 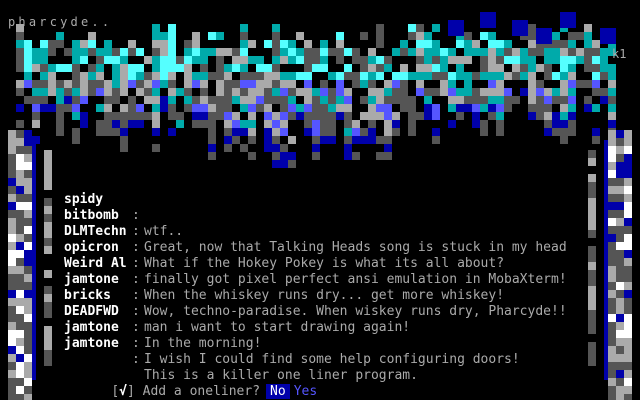 I want to click on option-yes-button: Yes, so click(x=305, y=391).